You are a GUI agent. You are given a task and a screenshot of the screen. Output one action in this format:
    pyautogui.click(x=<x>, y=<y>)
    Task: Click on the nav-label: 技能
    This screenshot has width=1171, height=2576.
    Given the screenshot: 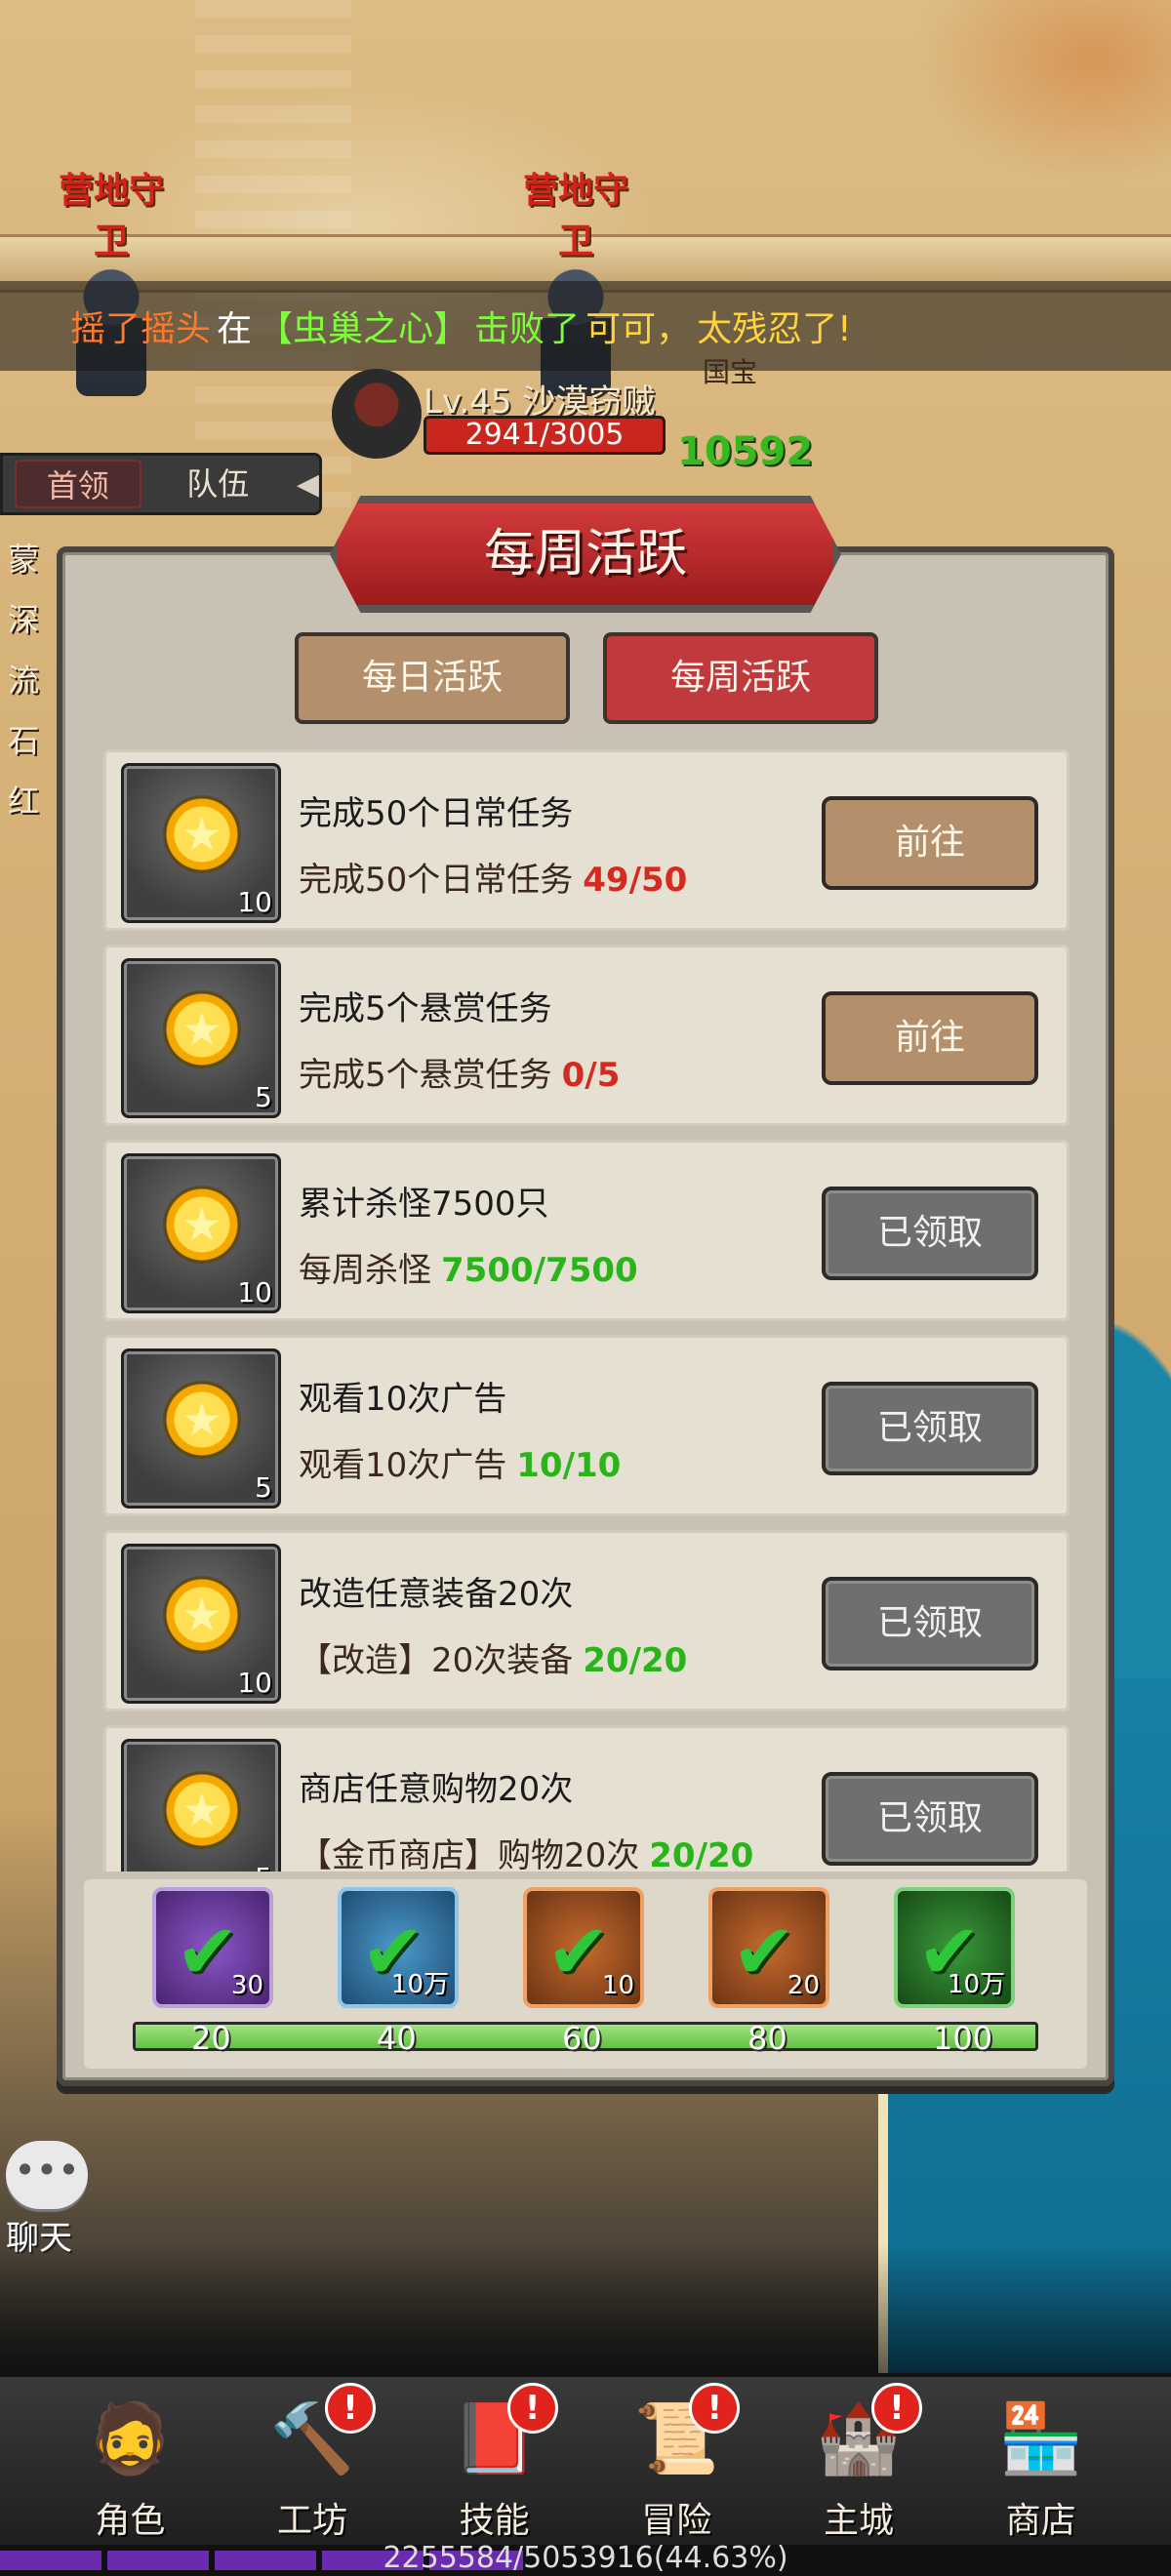 What is the action you would take?
    pyautogui.click(x=494, y=2521)
    